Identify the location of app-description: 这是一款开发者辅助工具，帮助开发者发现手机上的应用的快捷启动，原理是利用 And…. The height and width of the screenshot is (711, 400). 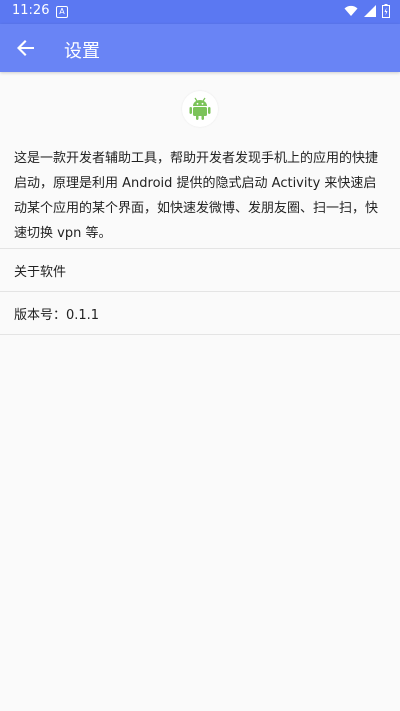
(196, 196).